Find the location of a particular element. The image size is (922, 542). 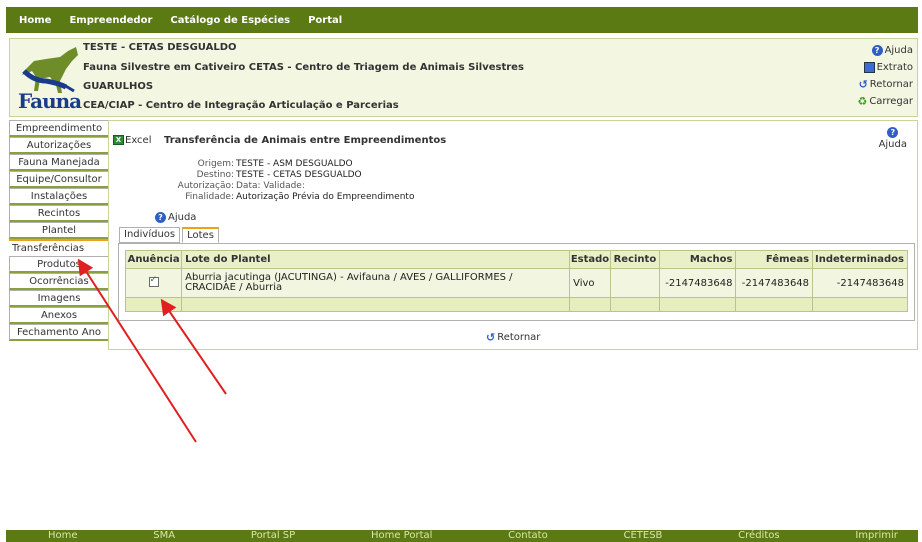

finalidade-label: Finalidade: is located at coordinates (209, 197).